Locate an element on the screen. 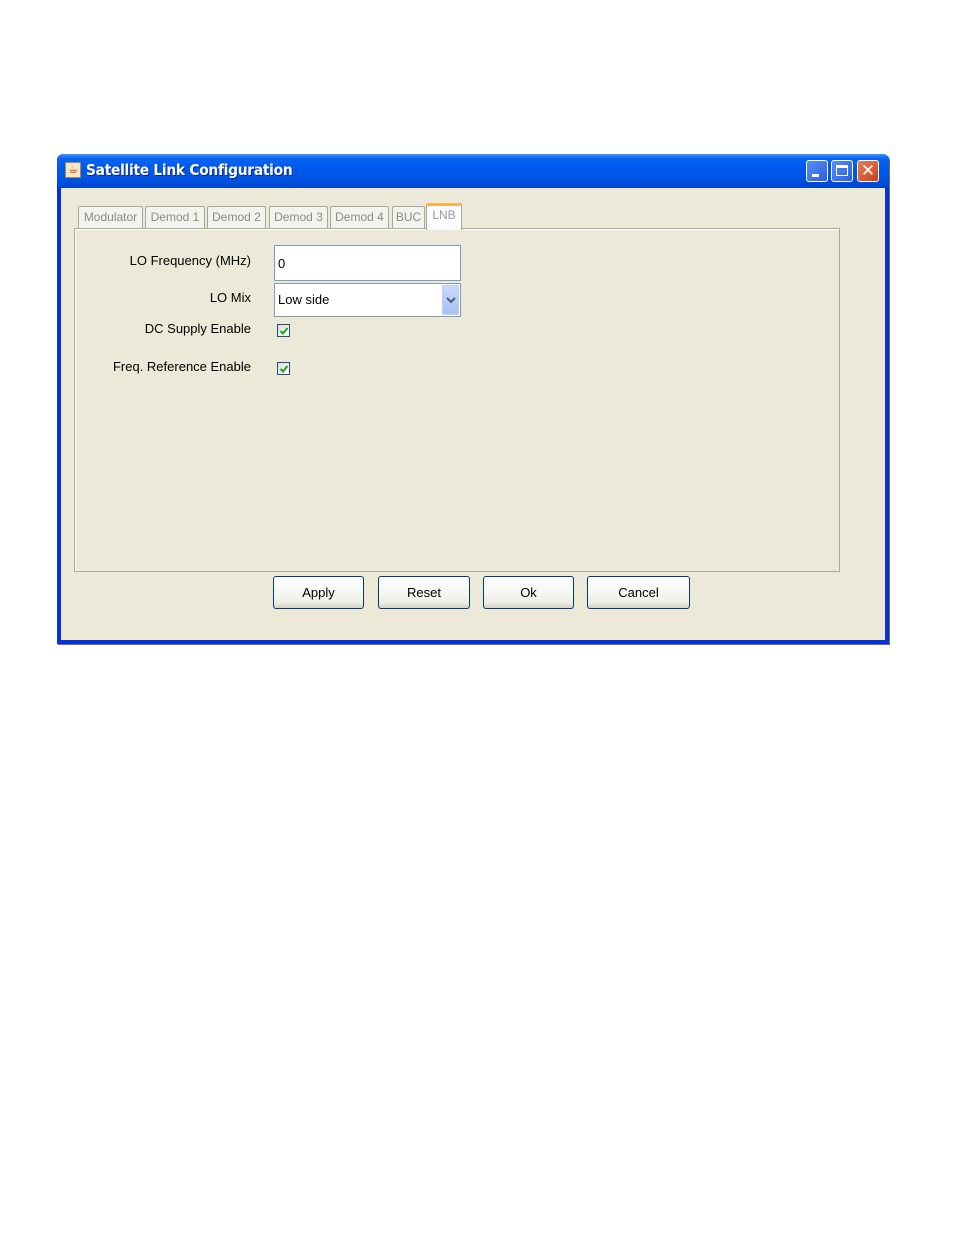  lo-mix-selected-value: Low side is located at coordinates (304, 299).